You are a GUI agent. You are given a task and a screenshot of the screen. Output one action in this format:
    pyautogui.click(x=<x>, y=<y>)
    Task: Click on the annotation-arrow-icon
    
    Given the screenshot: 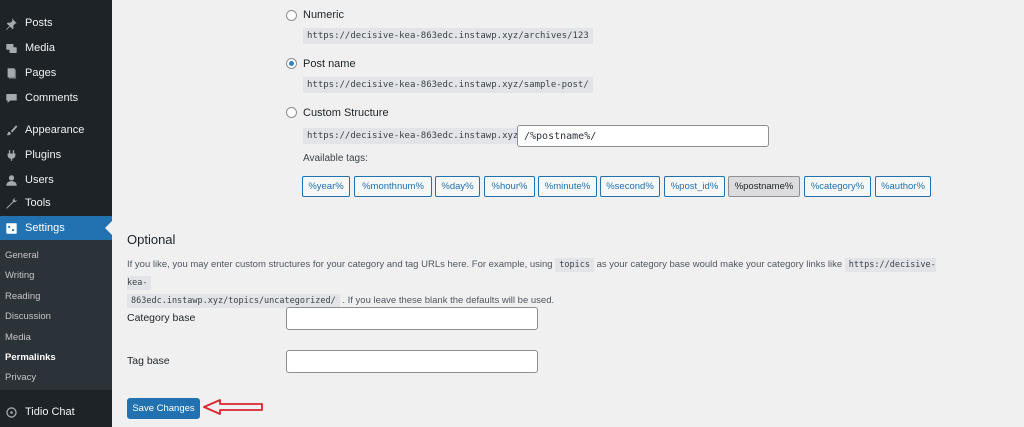 What is the action you would take?
    pyautogui.click(x=233, y=407)
    